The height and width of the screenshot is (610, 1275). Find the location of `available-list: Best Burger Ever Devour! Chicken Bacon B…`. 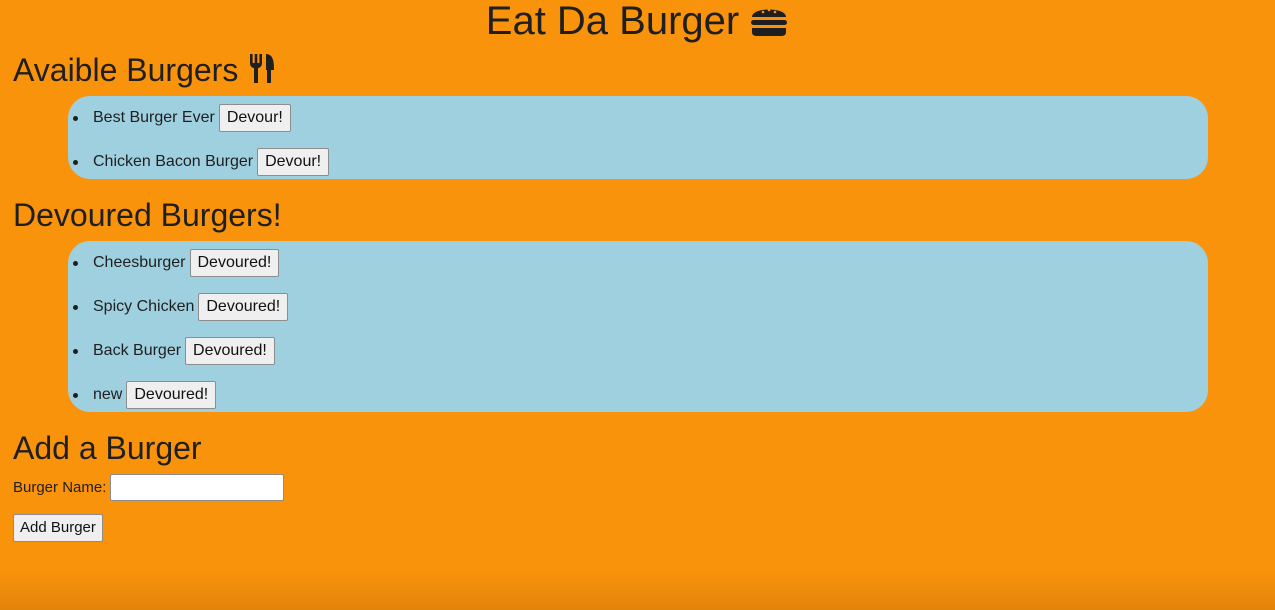

available-list: Best Burger Ever Devour! Chicken Bacon B… is located at coordinates (638, 140).